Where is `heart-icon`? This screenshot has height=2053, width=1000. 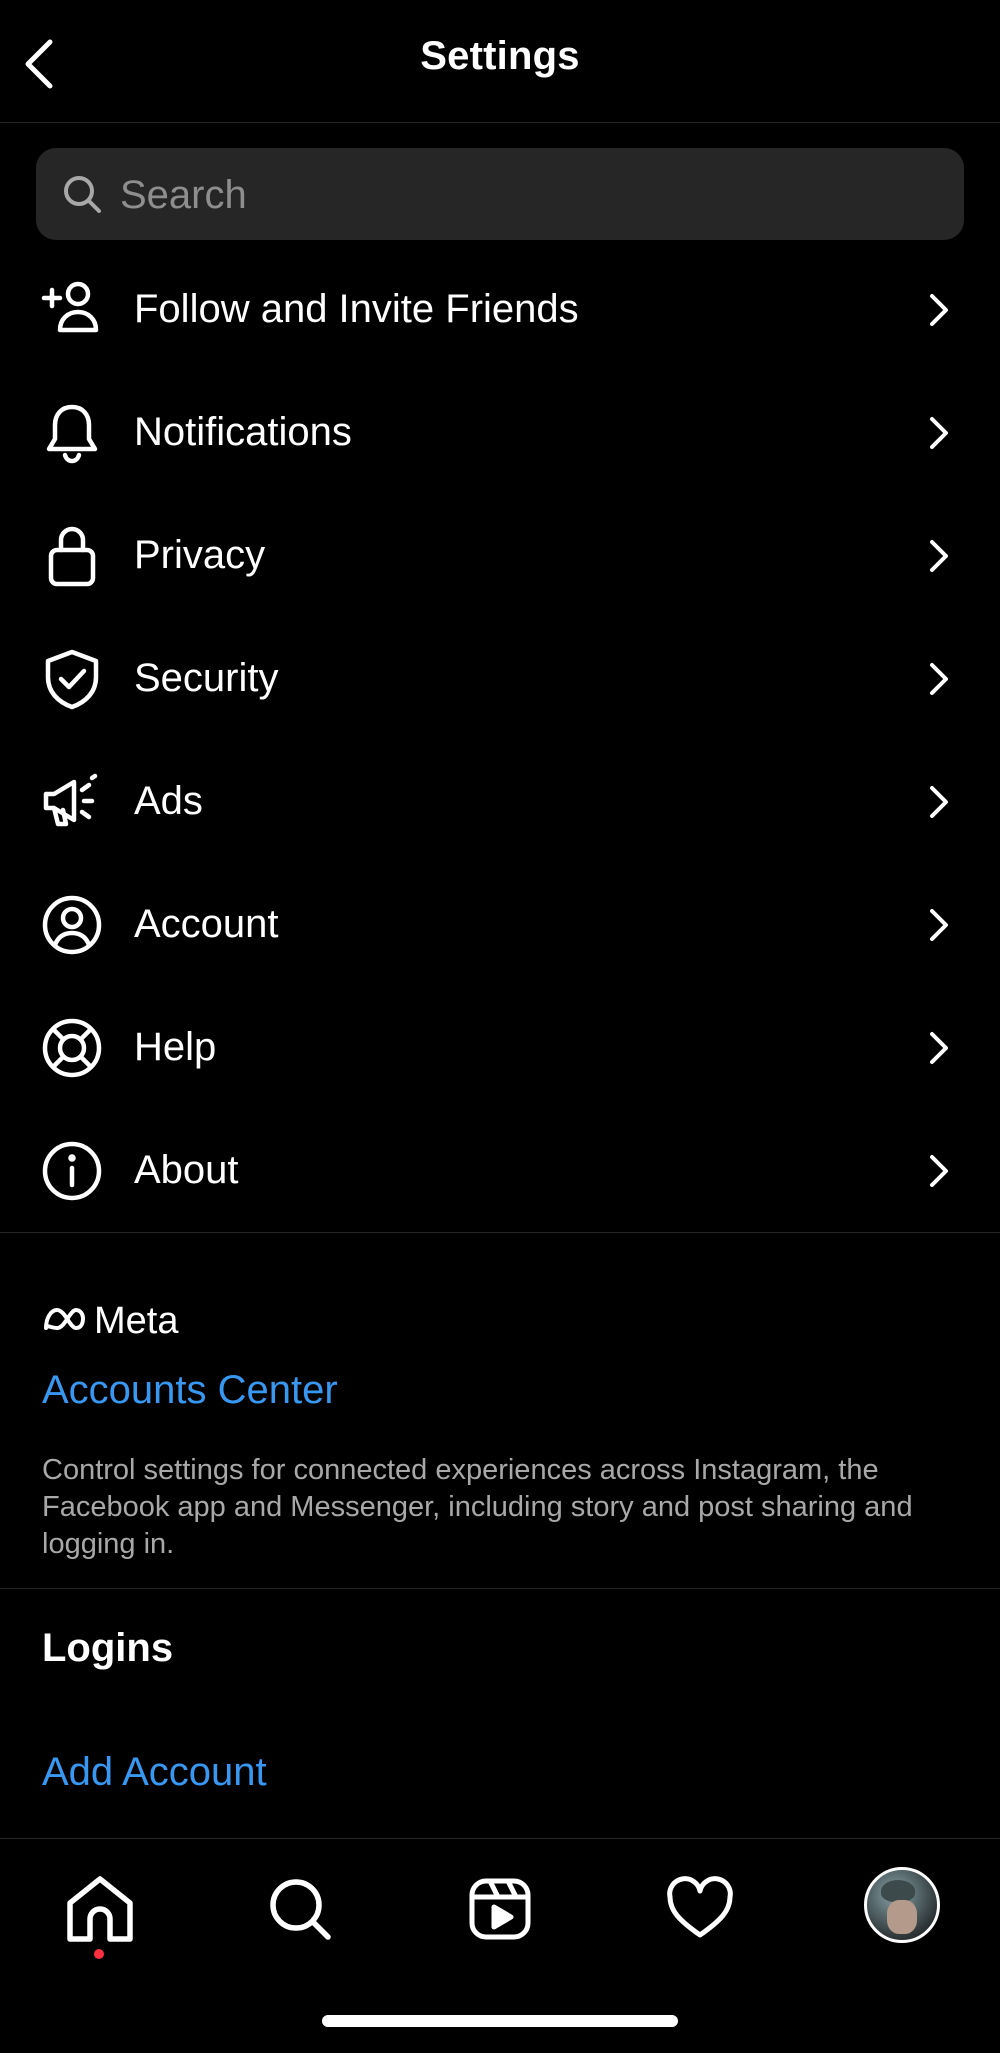 heart-icon is located at coordinates (700, 1907).